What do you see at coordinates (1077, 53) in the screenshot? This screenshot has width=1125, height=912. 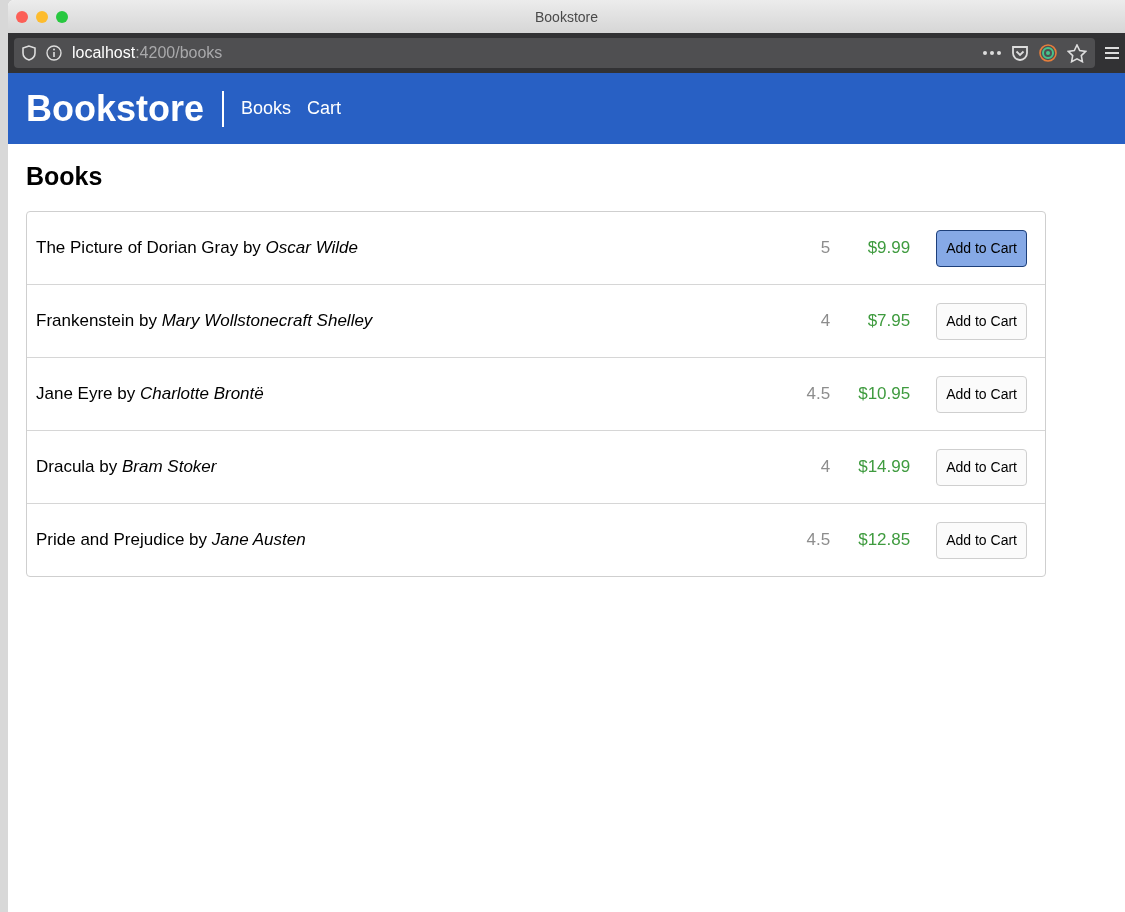 I see `star-icon` at bounding box center [1077, 53].